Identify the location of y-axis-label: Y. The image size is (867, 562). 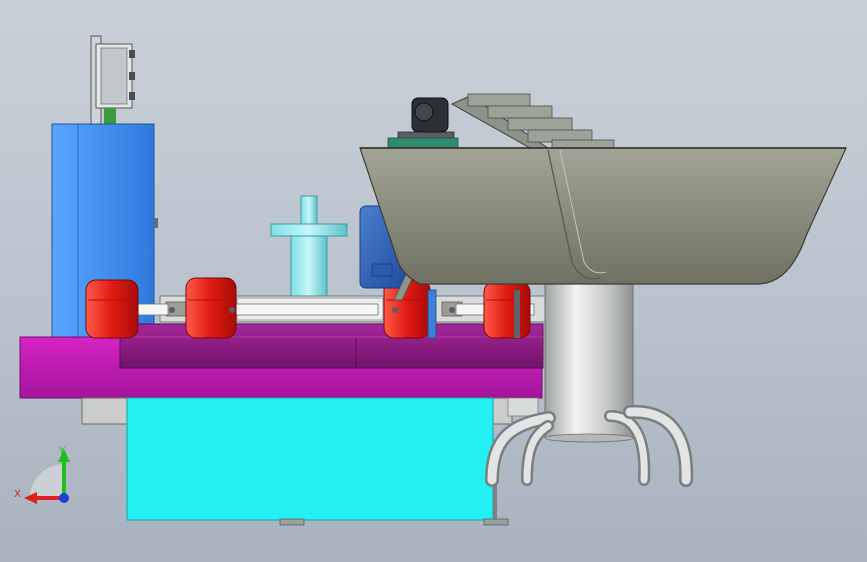
(62, 451).